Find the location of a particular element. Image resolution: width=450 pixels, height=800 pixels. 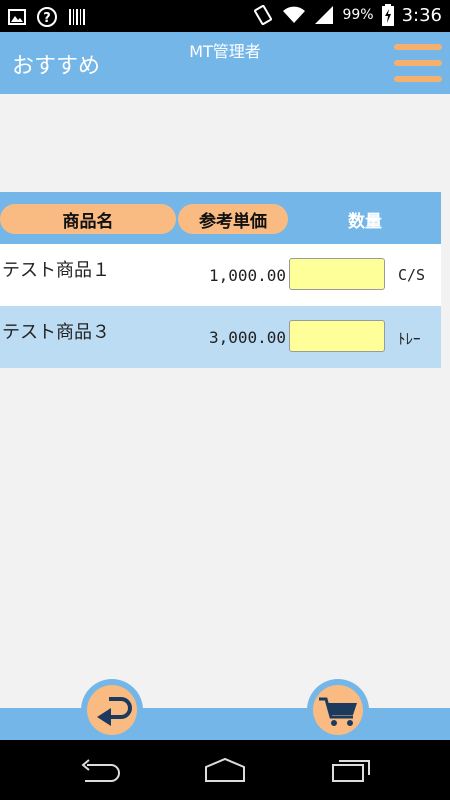

status-bar-left: ? is located at coordinates (47, 17).